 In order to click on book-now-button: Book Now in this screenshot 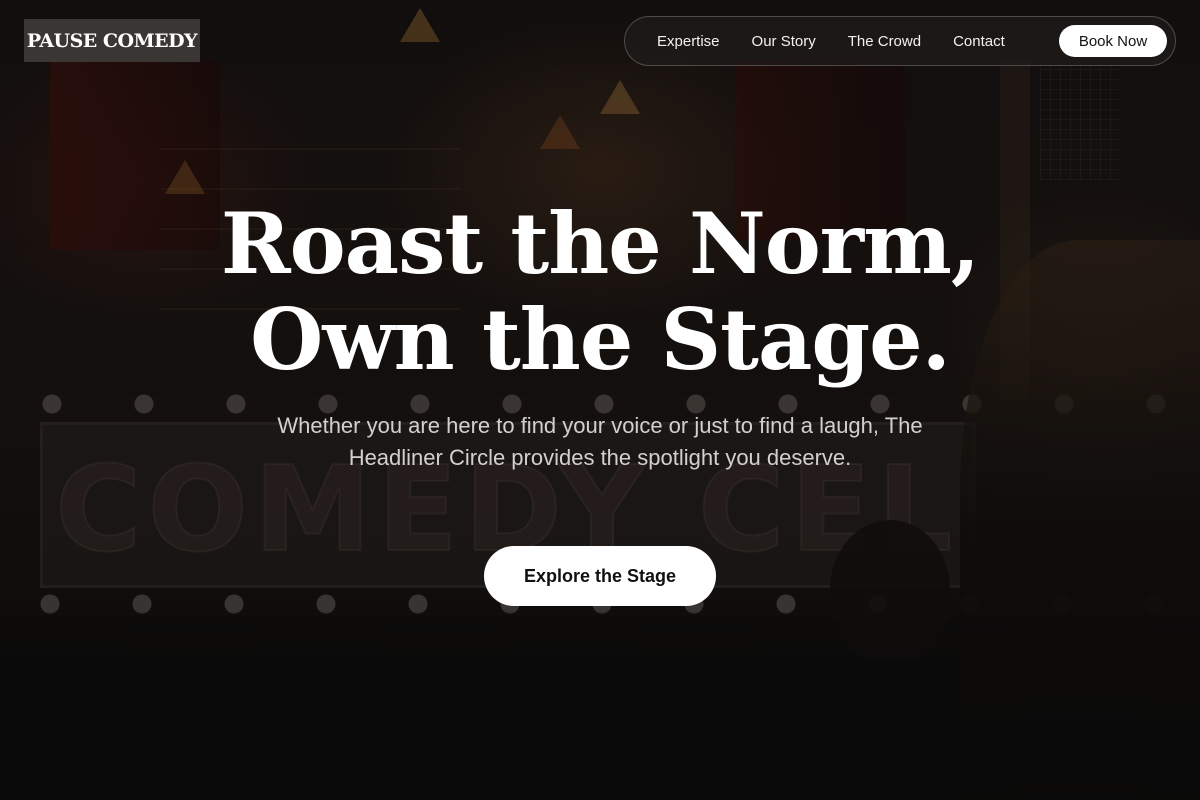, I will do `click(1113, 41)`.